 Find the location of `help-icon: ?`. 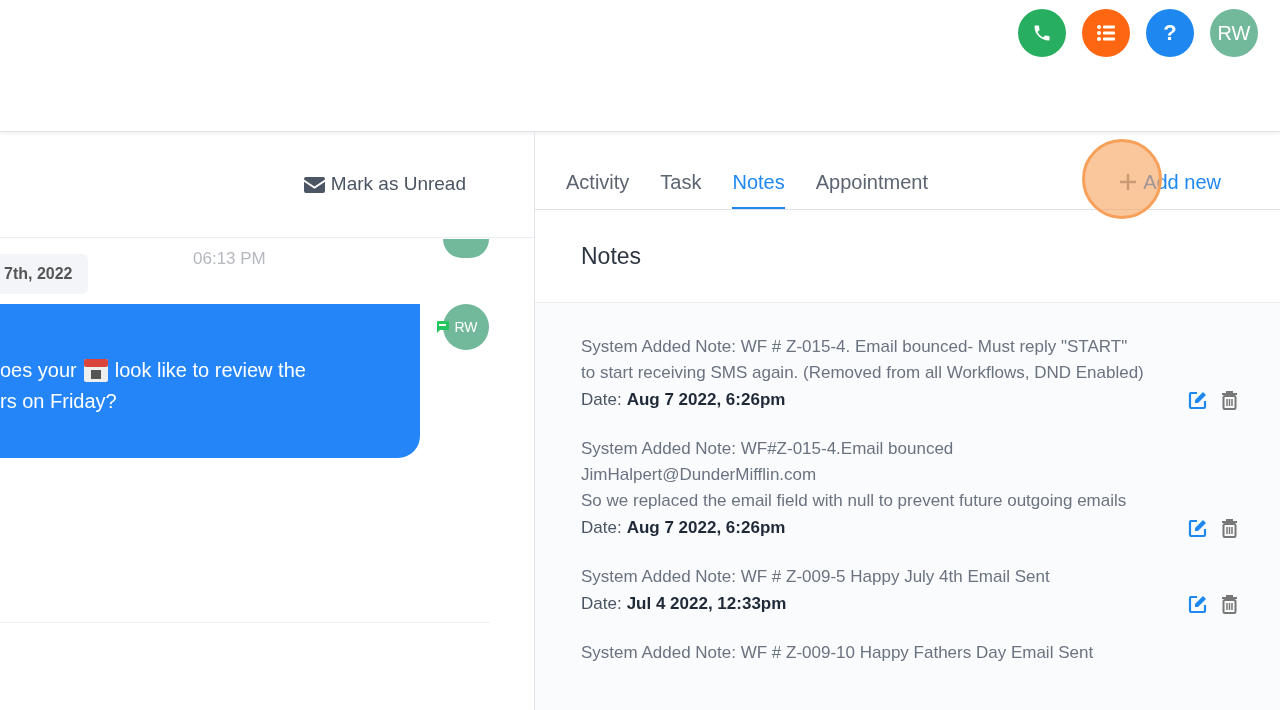

help-icon: ? is located at coordinates (1170, 33).